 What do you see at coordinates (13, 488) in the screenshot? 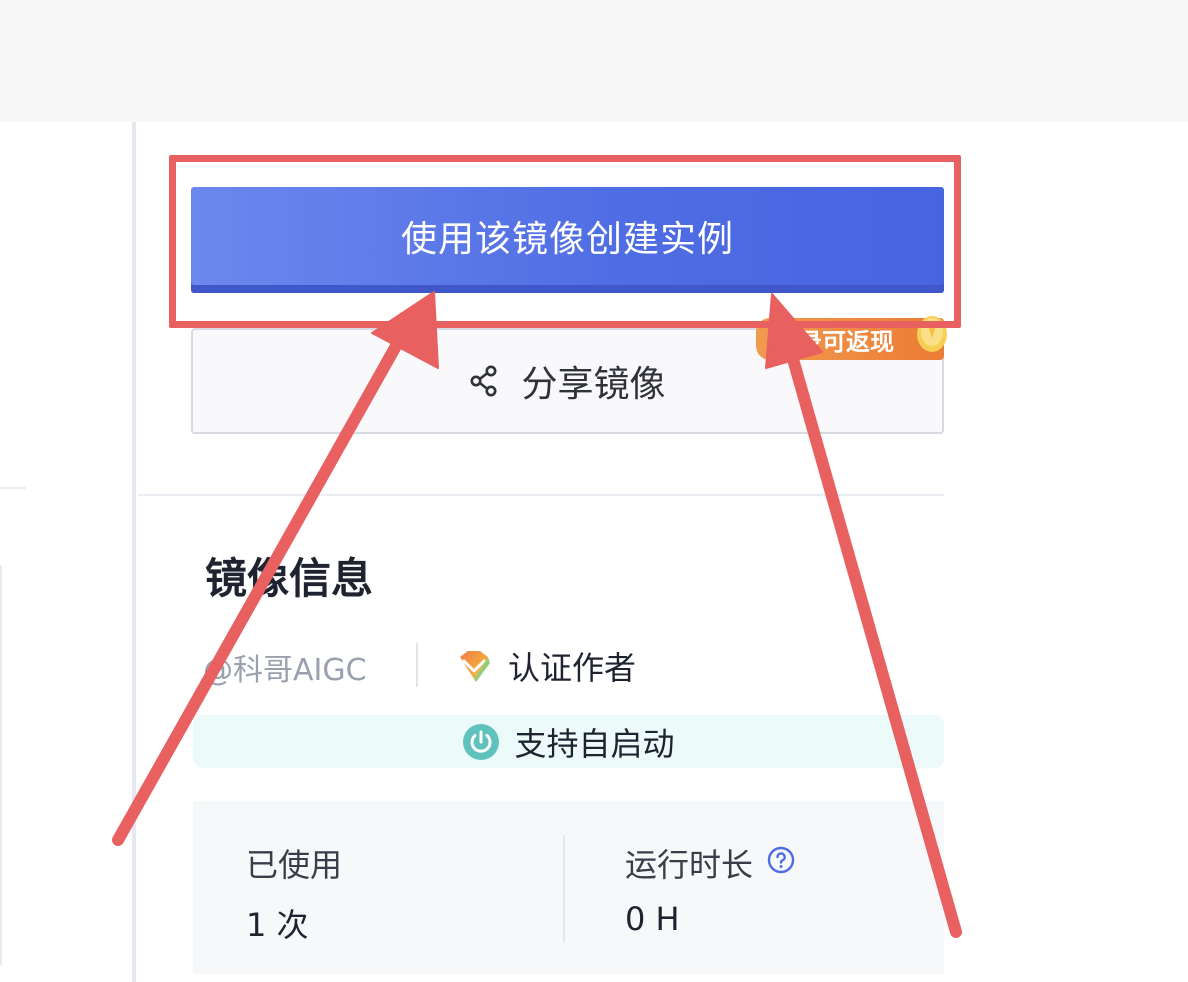
I see `left-divider` at bounding box center [13, 488].